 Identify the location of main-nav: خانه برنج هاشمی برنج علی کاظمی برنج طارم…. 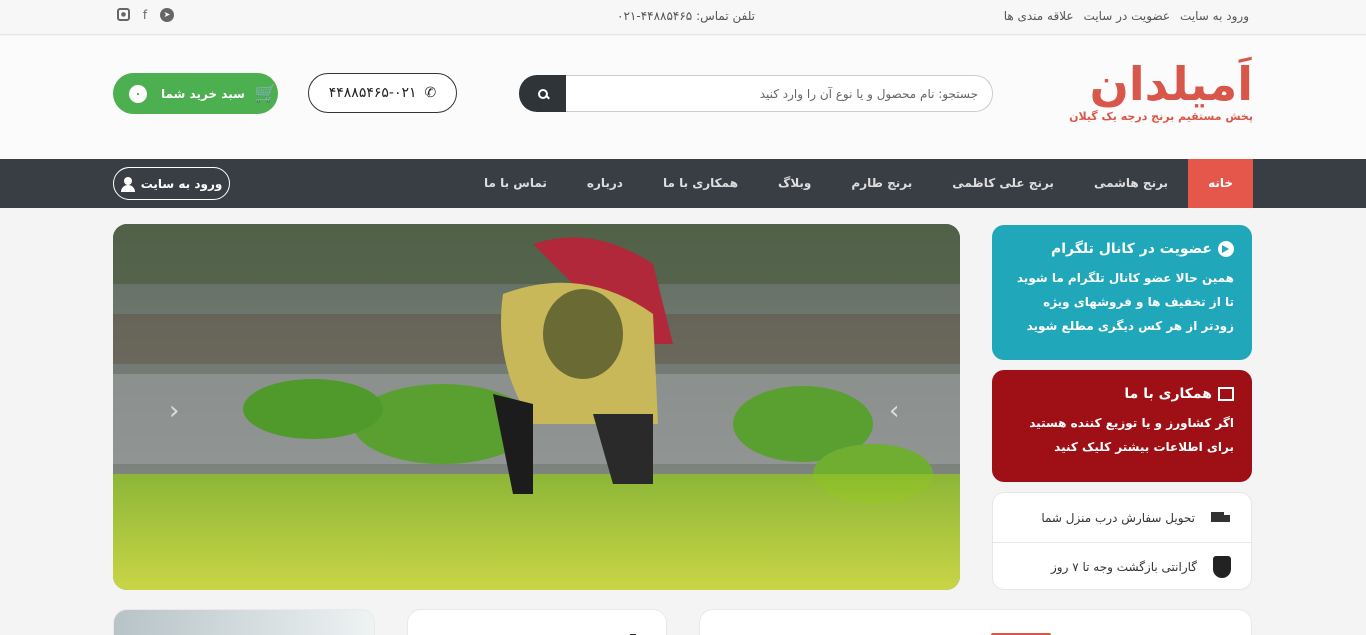
(683, 183).